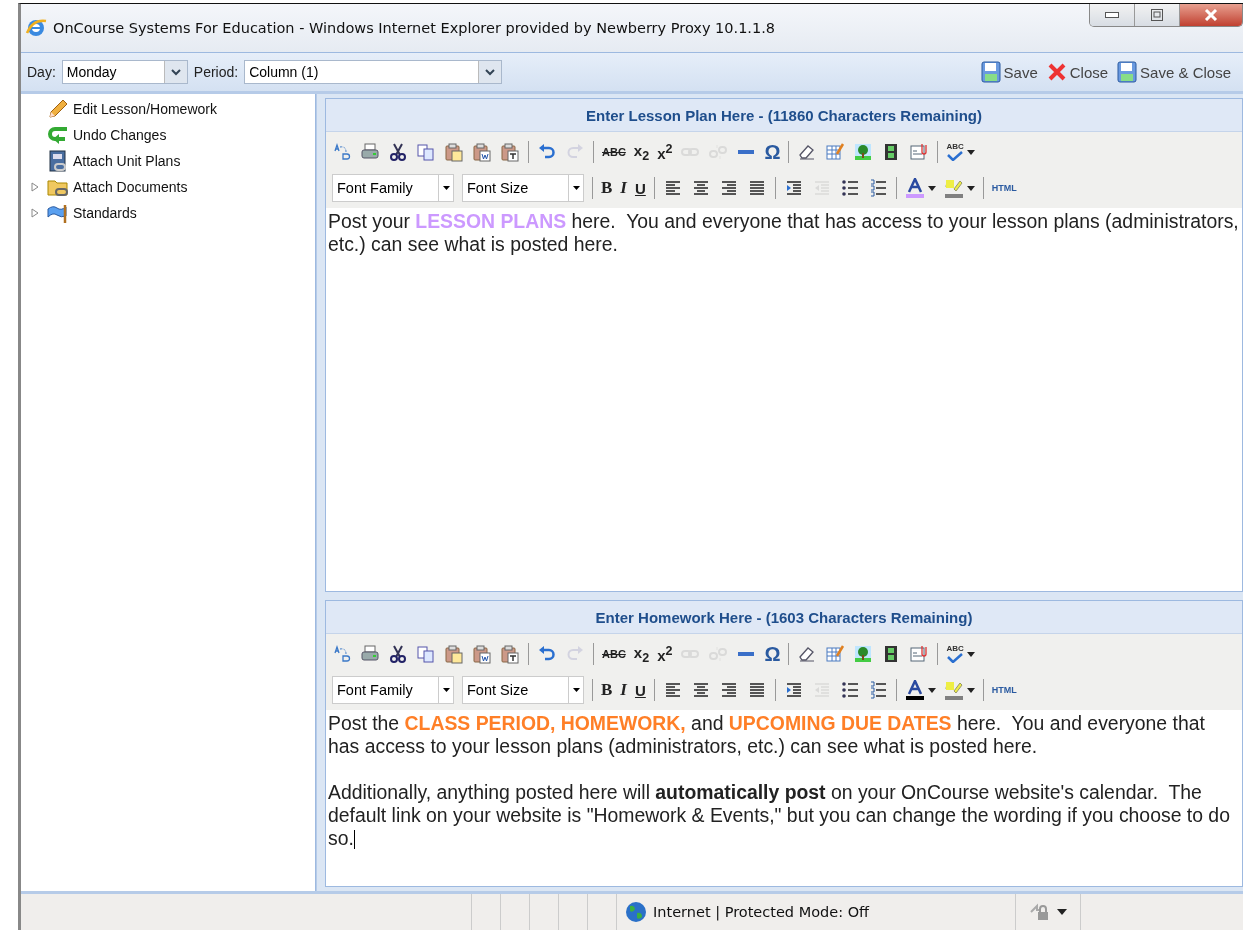 Image resolution: width=1245 pixels, height=930 pixels. Describe the element at coordinates (373, 72) in the screenshot. I see `period-dropdown: Column (1)` at that location.